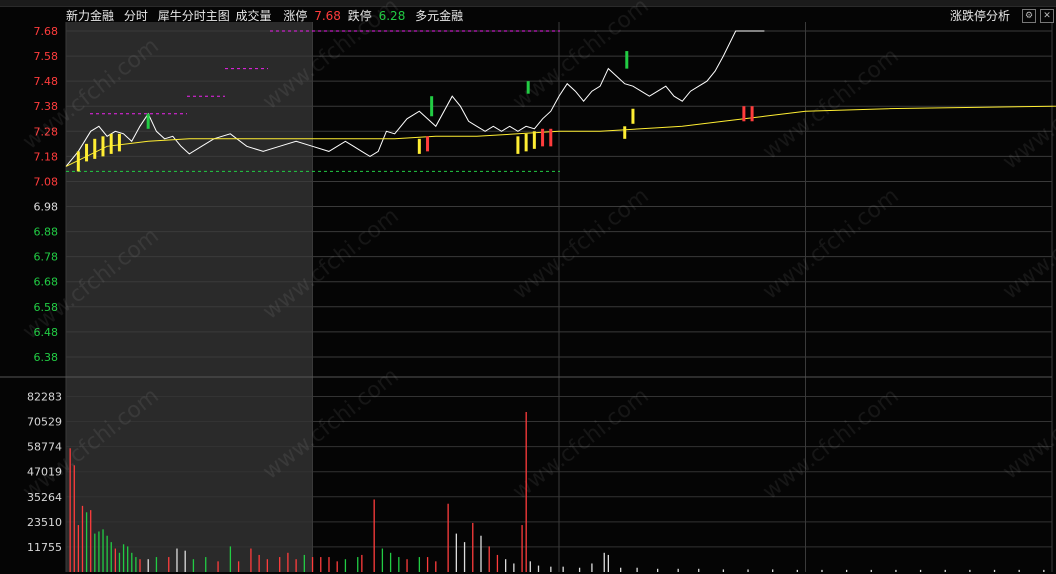 The height and width of the screenshot is (574, 1056). I want to click on limit-up-value: 7.68, so click(327, 16).